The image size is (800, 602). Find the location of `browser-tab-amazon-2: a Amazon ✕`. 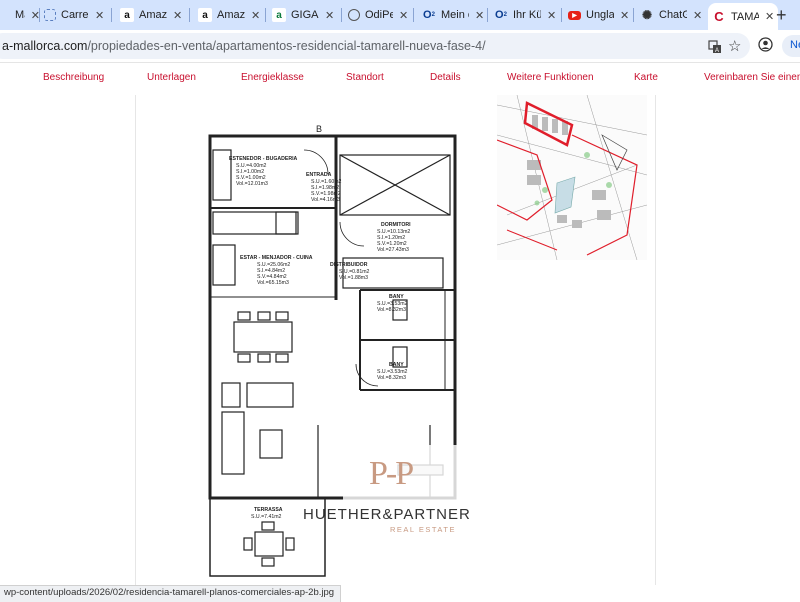

browser-tab-amazon-2: a Amazon ✕ is located at coordinates (230, 15).